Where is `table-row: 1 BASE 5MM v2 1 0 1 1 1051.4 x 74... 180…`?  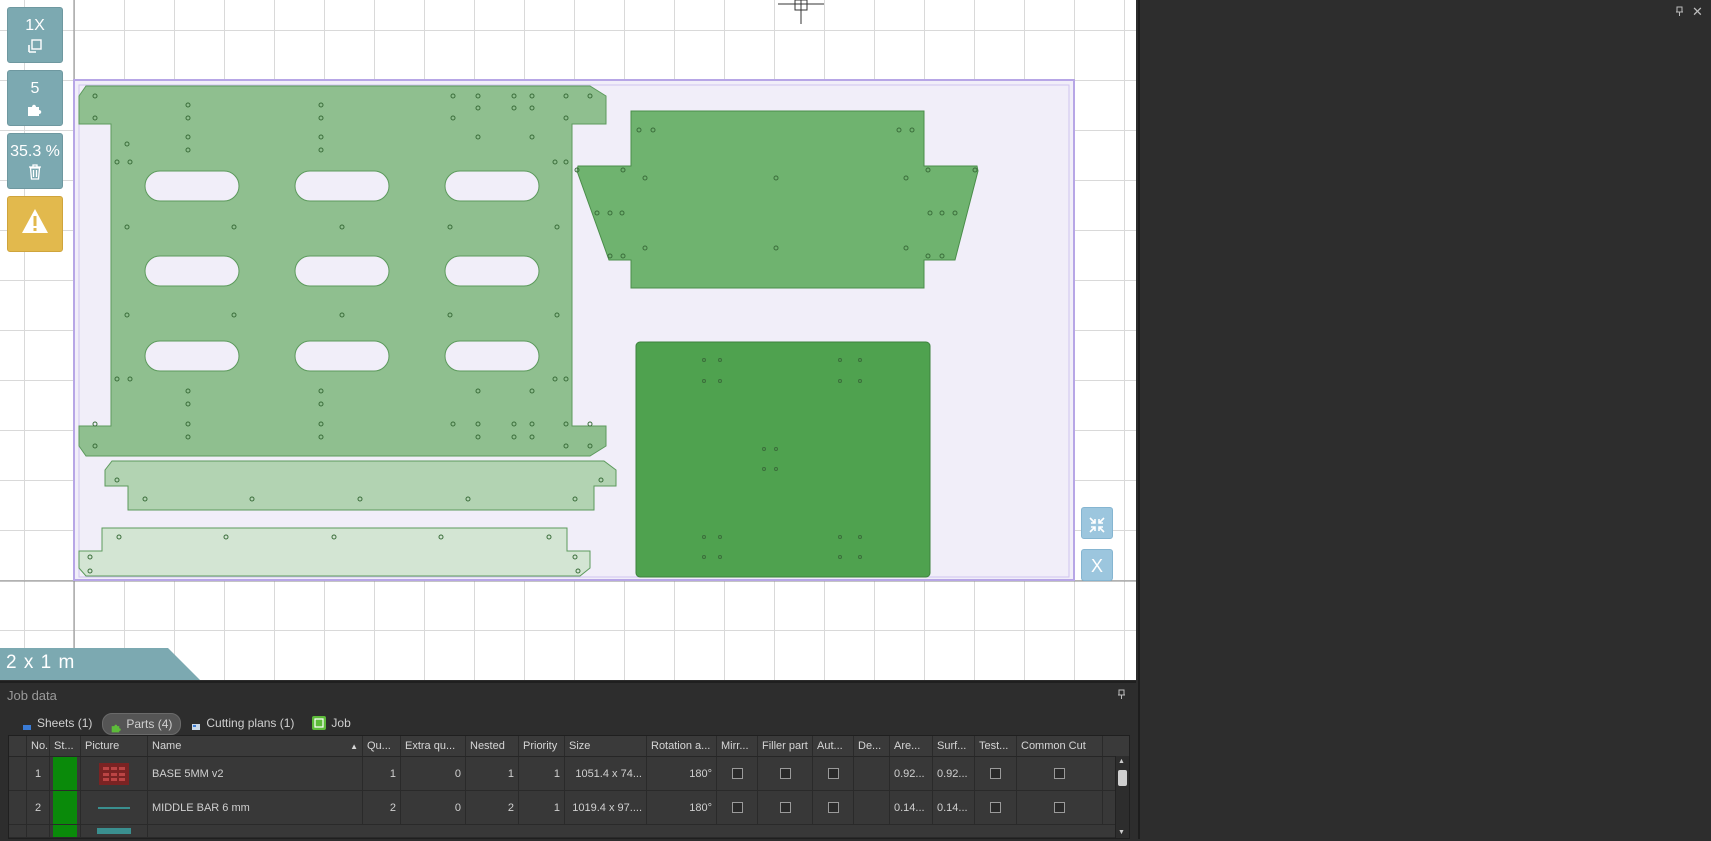 table-row: 1 BASE 5MM v2 1 0 1 1 1051.4 x 74... 180… is located at coordinates (569, 774).